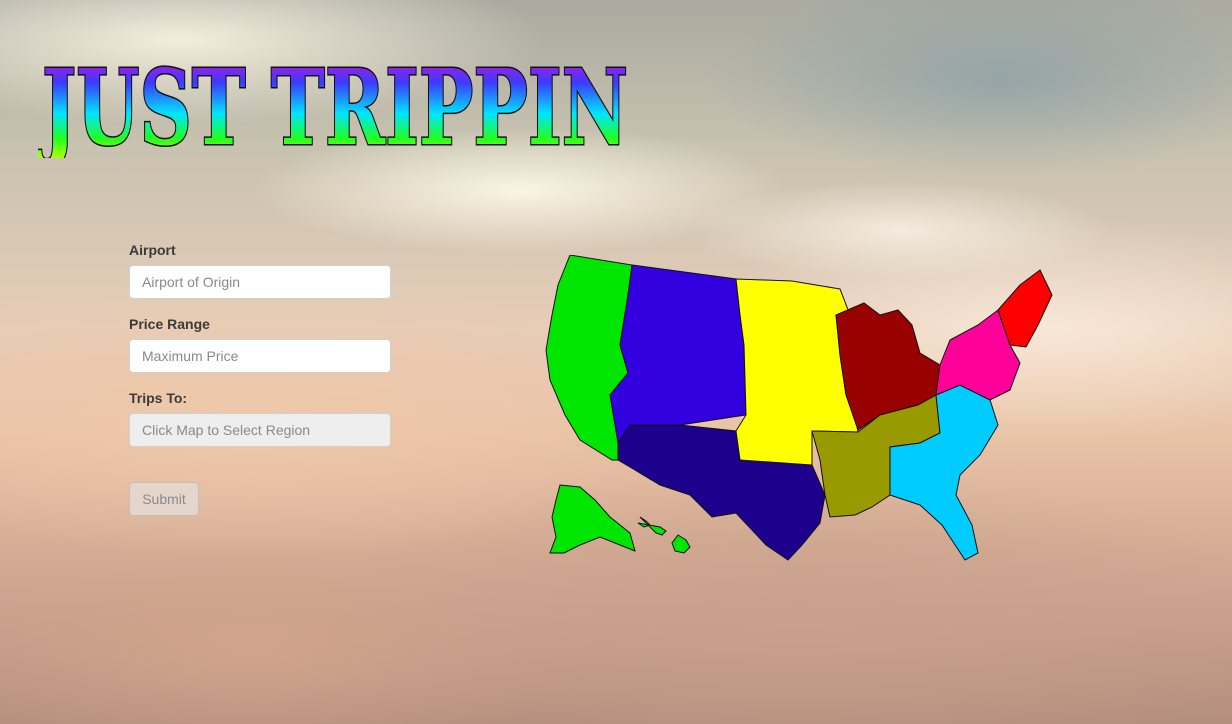 The height and width of the screenshot is (724, 1232). Describe the element at coordinates (592, 519) in the screenshot. I see `region-alaska` at that location.